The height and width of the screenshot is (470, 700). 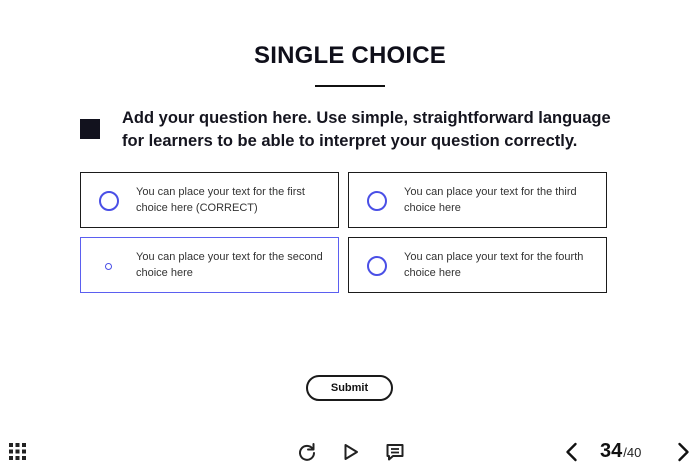 What do you see at coordinates (395, 452) in the screenshot?
I see `chat-icon` at bounding box center [395, 452].